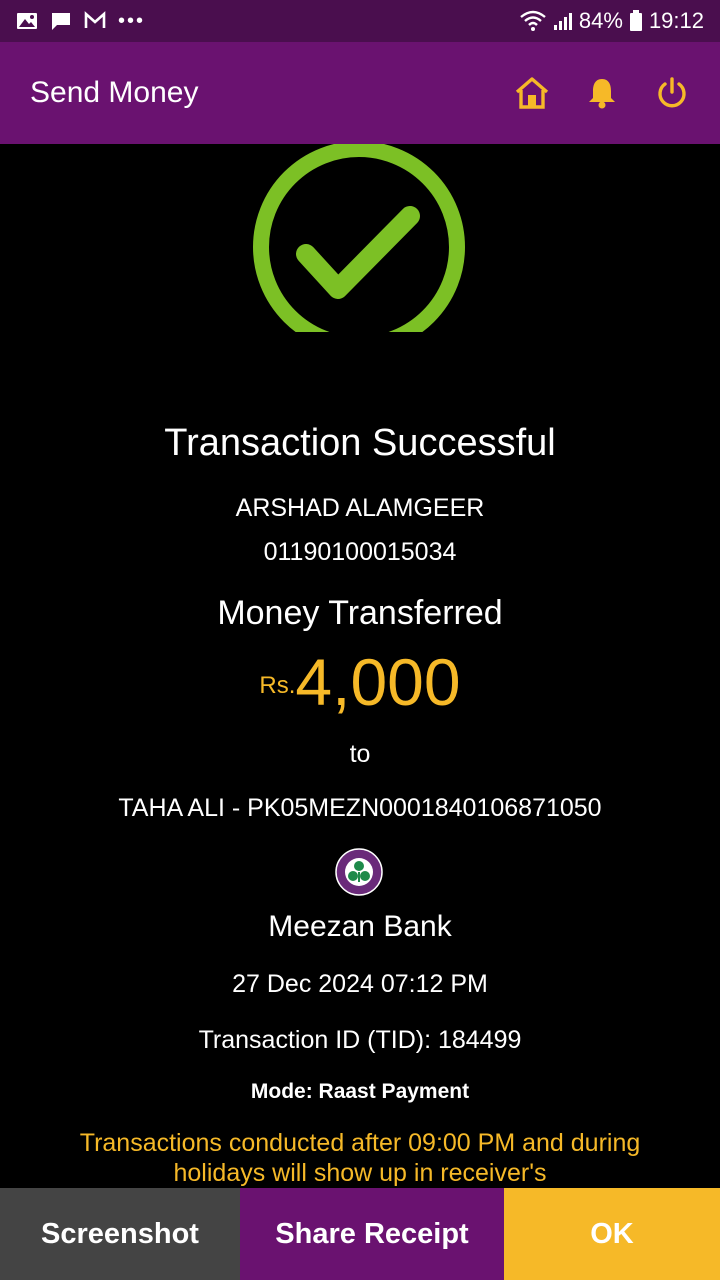 Image resolution: width=720 pixels, height=1280 pixels. Describe the element at coordinates (533, 20) in the screenshot. I see `wifi-icon` at that location.